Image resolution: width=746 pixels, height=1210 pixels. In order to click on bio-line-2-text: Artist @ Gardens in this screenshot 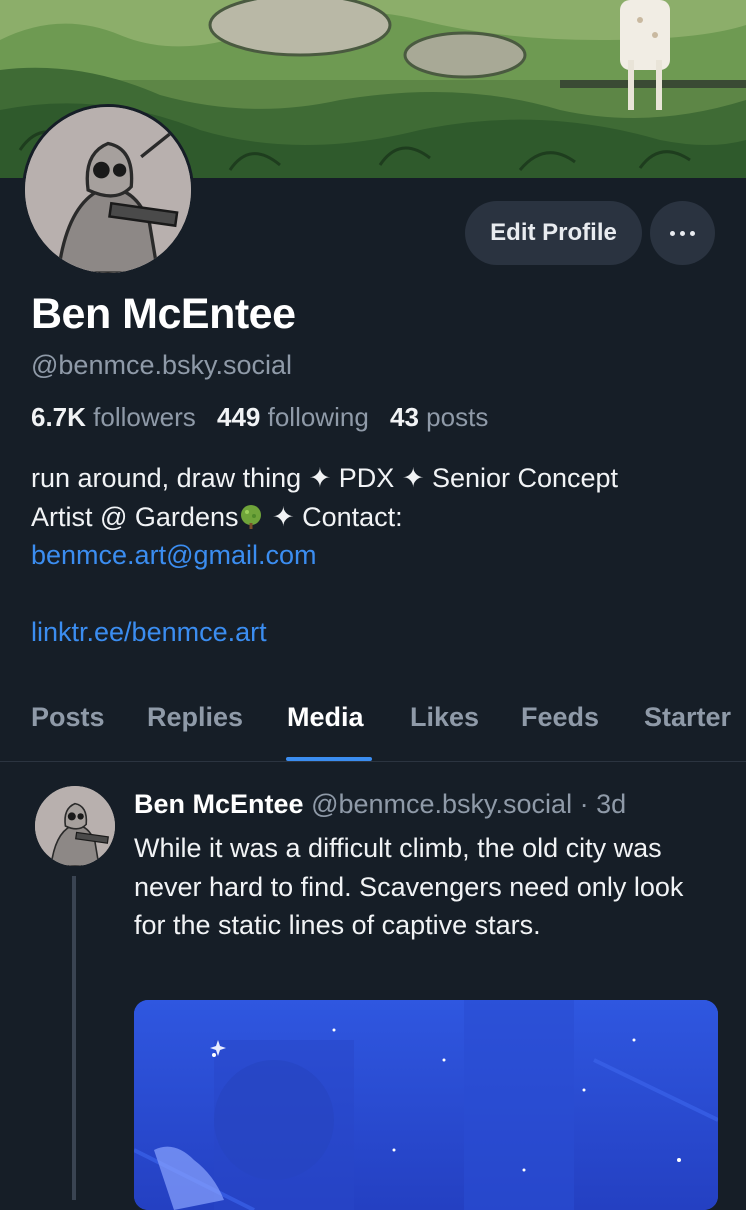, I will do `click(135, 516)`.